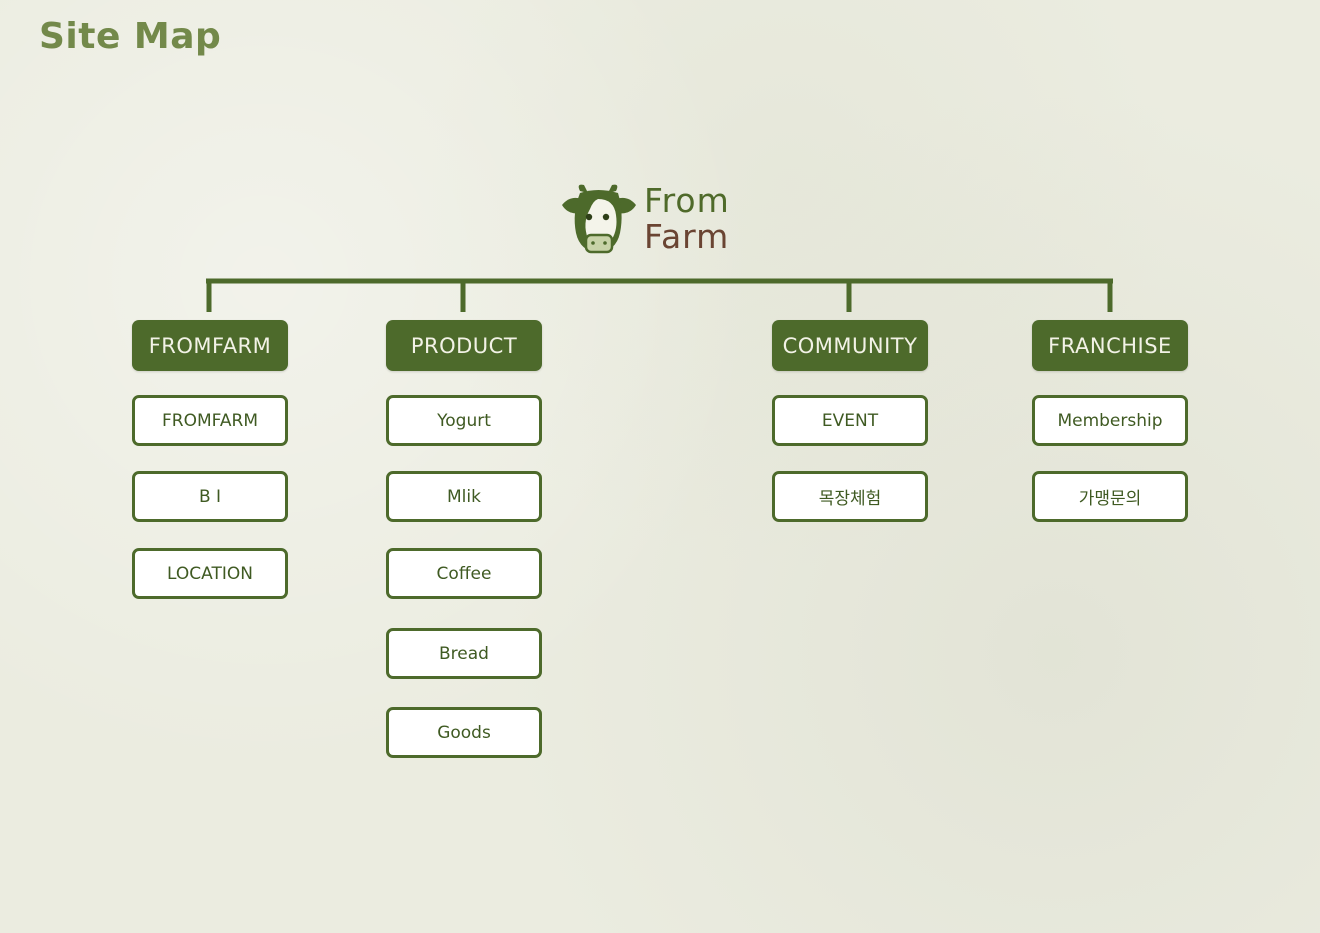 This screenshot has height=933, width=1320. I want to click on menu-item-event: EVENT, so click(850, 420).